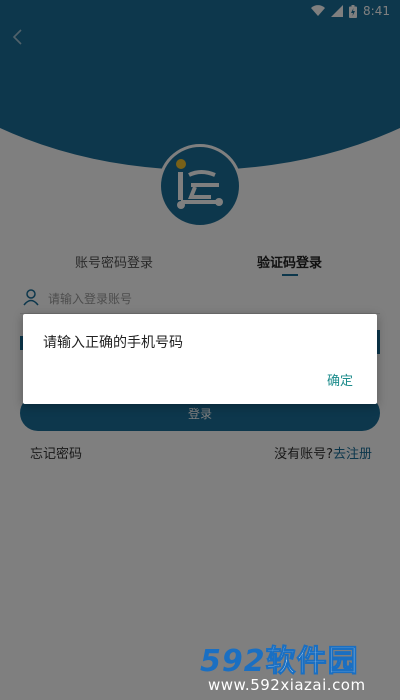  What do you see at coordinates (340, 379) in the screenshot?
I see `dialog-confirm-button: 确定` at bounding box center [340, 379].